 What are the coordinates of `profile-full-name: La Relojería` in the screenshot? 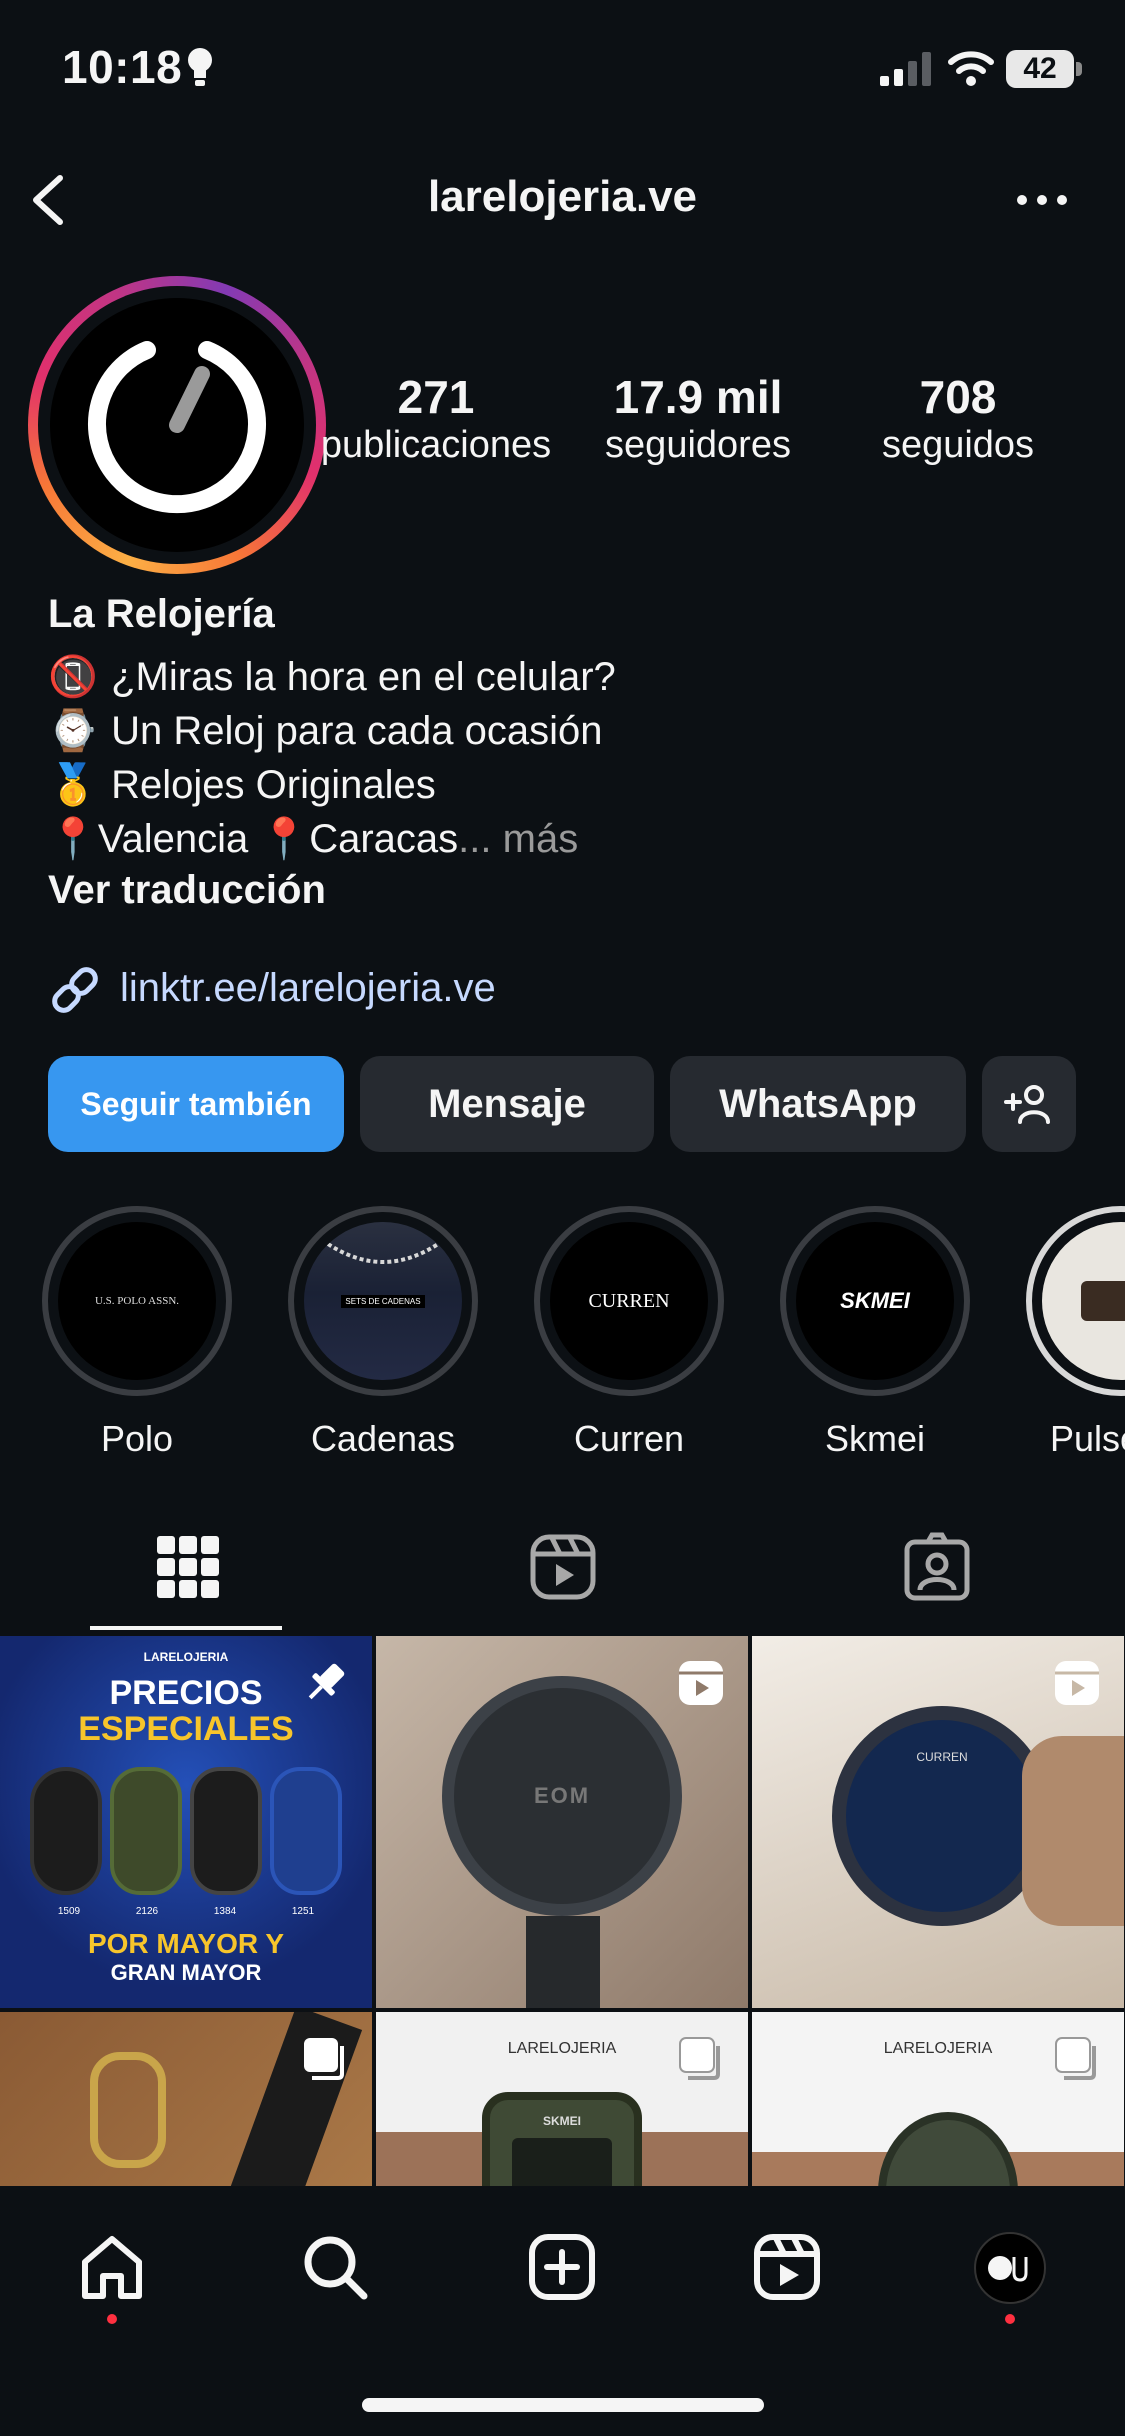 It's located at (161, 614).